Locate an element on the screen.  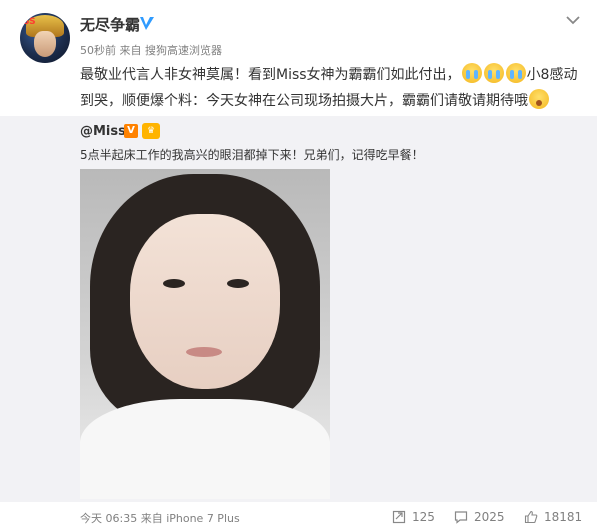
verified-icon is located at coordinates (147, 23).